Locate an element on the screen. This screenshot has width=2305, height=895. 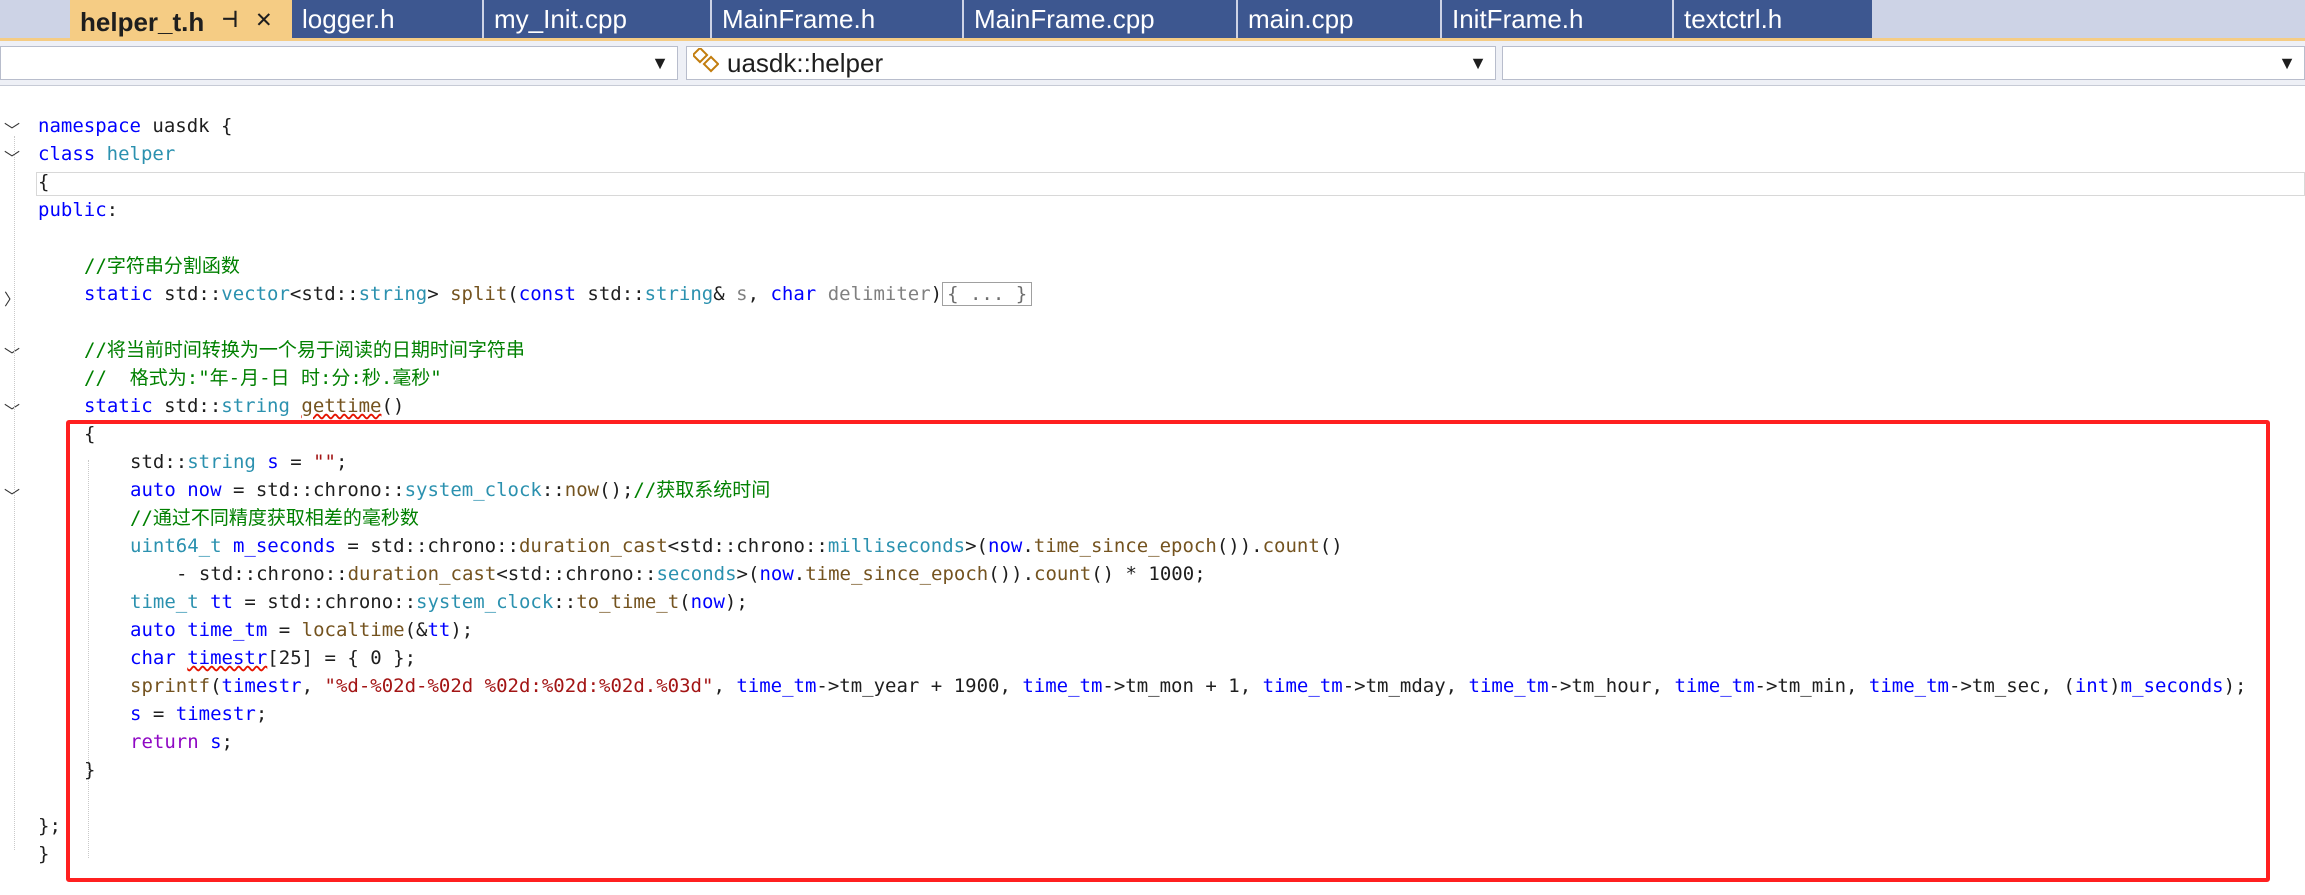
code-line: static std::string gettime() is located at coordinates (244, 406).